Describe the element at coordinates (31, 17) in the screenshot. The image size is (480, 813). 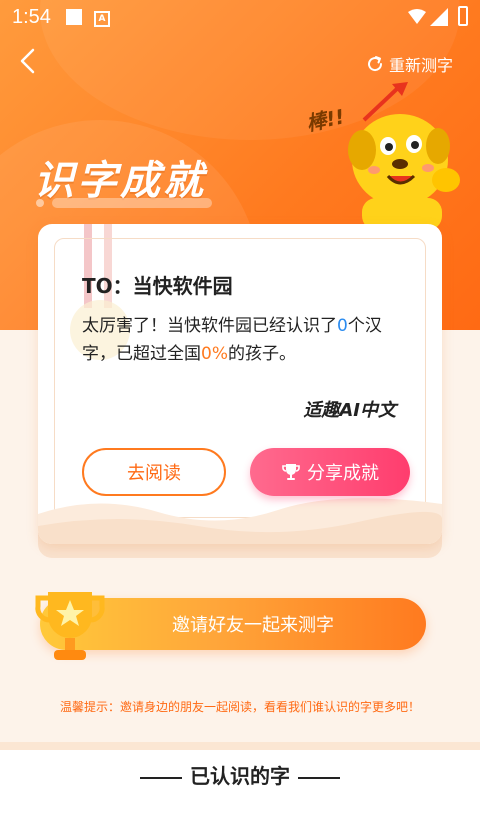
I see `status-time: 1:54` at that location.